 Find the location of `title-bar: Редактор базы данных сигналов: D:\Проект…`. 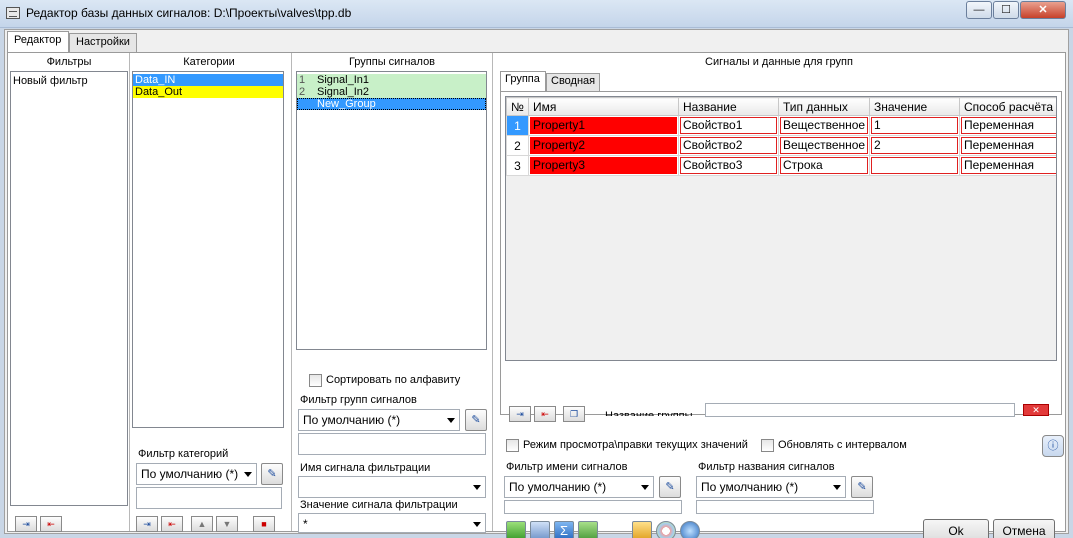

title-bar: Редактор базы данных сигналов: D:\Проект… is located at coordinates (536, 14).